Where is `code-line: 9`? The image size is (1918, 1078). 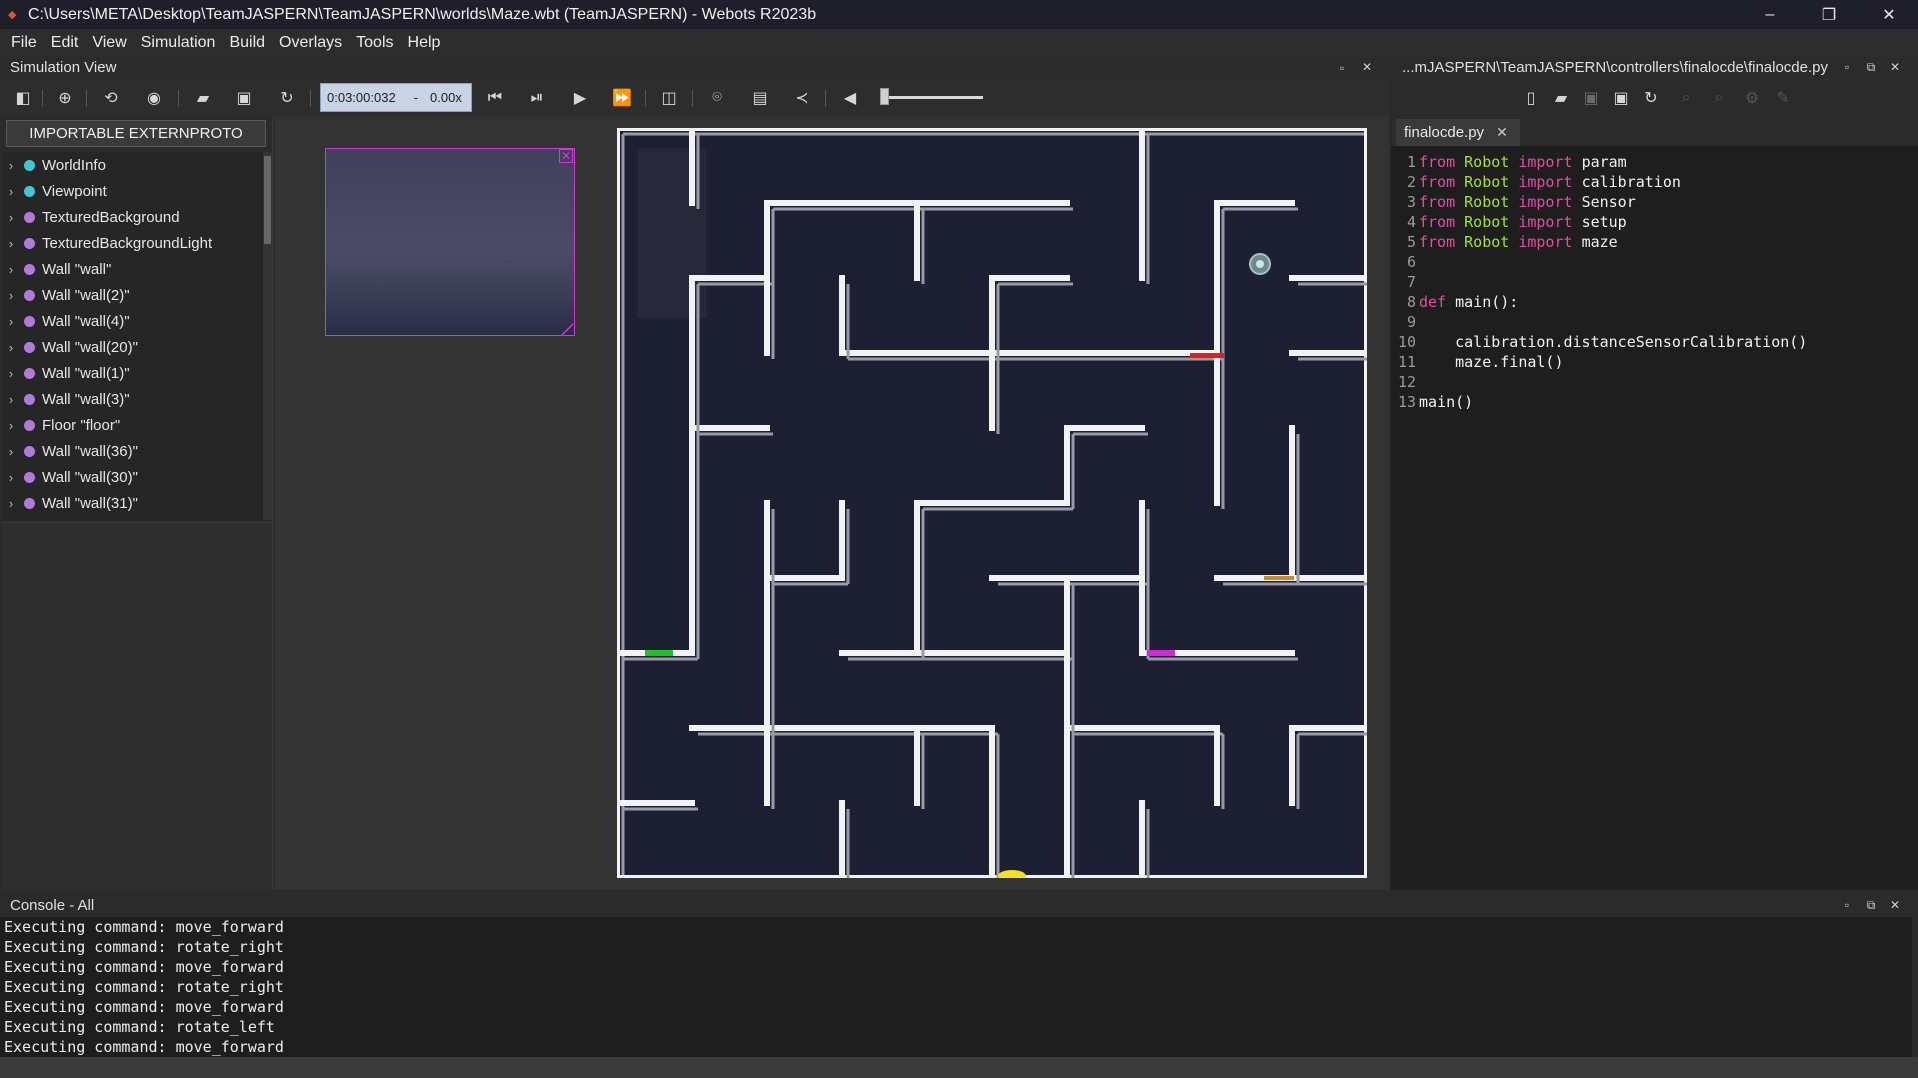
code-line: 9 is located at coordinates (1654, 322).